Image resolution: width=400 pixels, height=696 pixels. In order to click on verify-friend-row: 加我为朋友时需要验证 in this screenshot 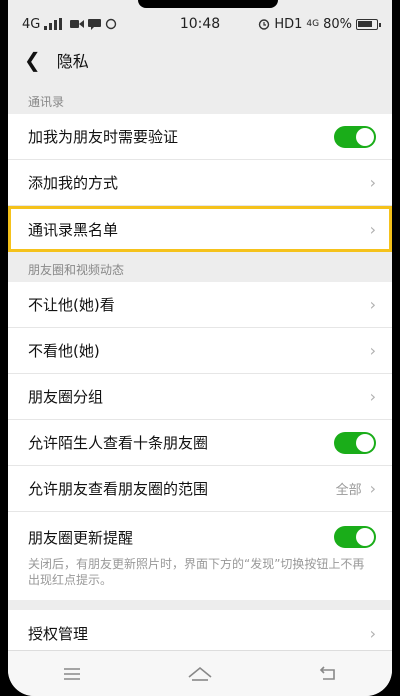, I will do `click(200, 137)`.